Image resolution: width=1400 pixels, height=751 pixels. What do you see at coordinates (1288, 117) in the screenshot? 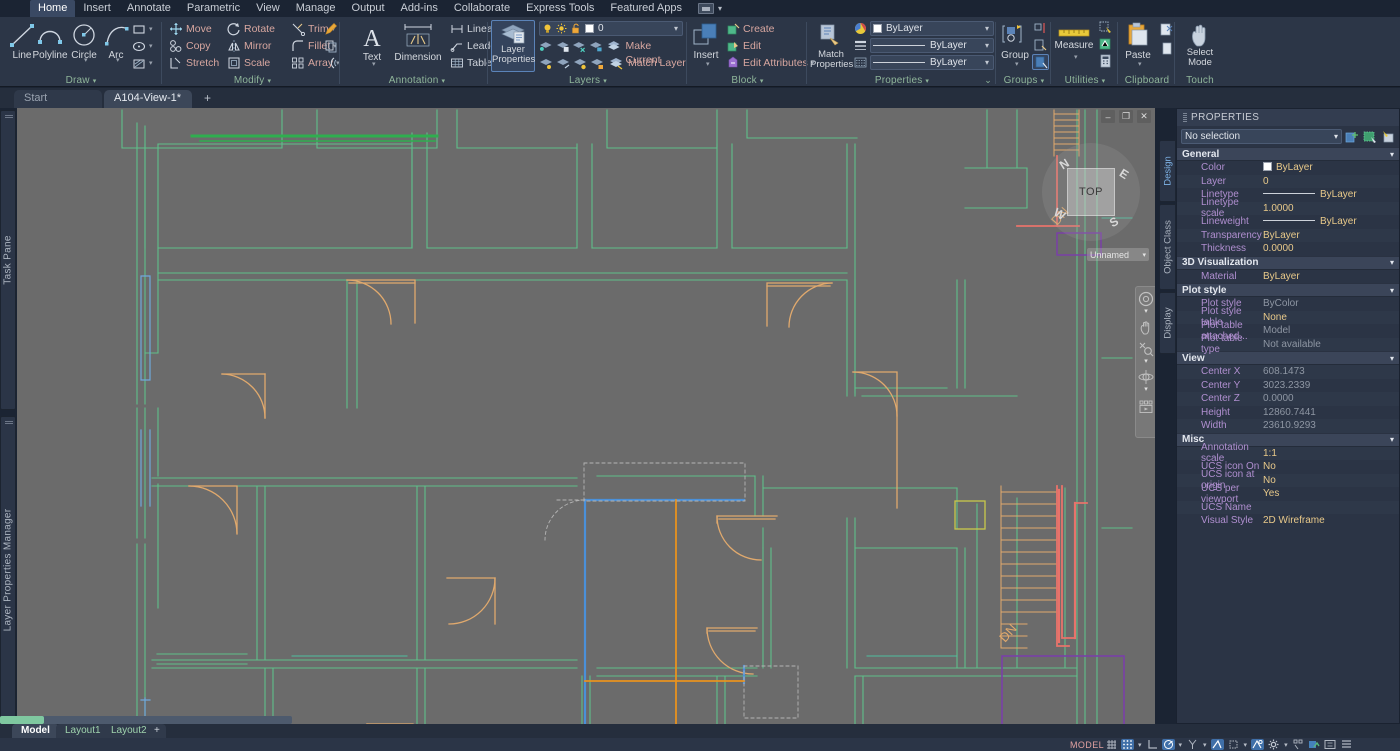
I see `properties-palette-title-bar: PROPERTIES` at bounding box center [1288, 117].